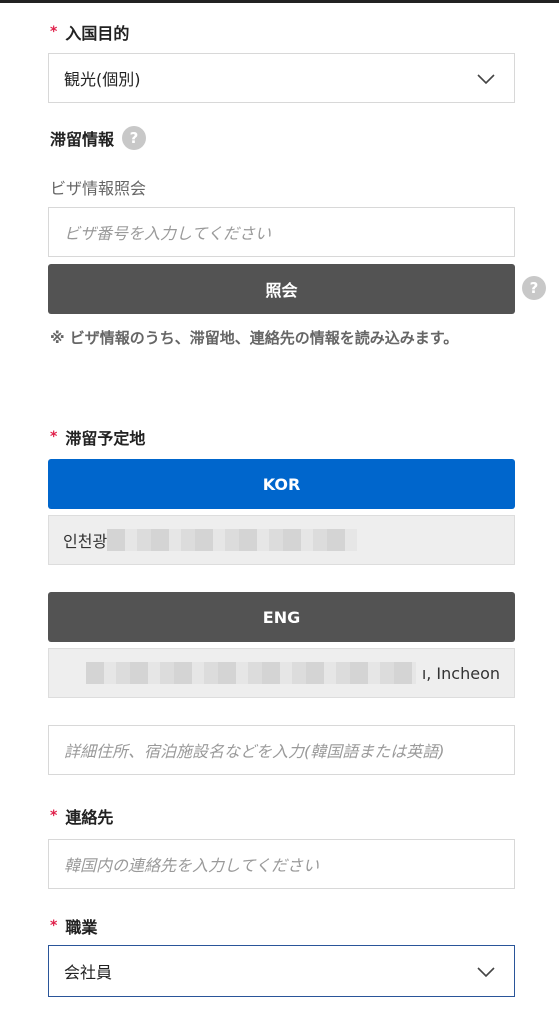 The height and width of the screenshot is (1024, 559). I want to click on stay-info-title: 滞留情報, so click(82, 139).